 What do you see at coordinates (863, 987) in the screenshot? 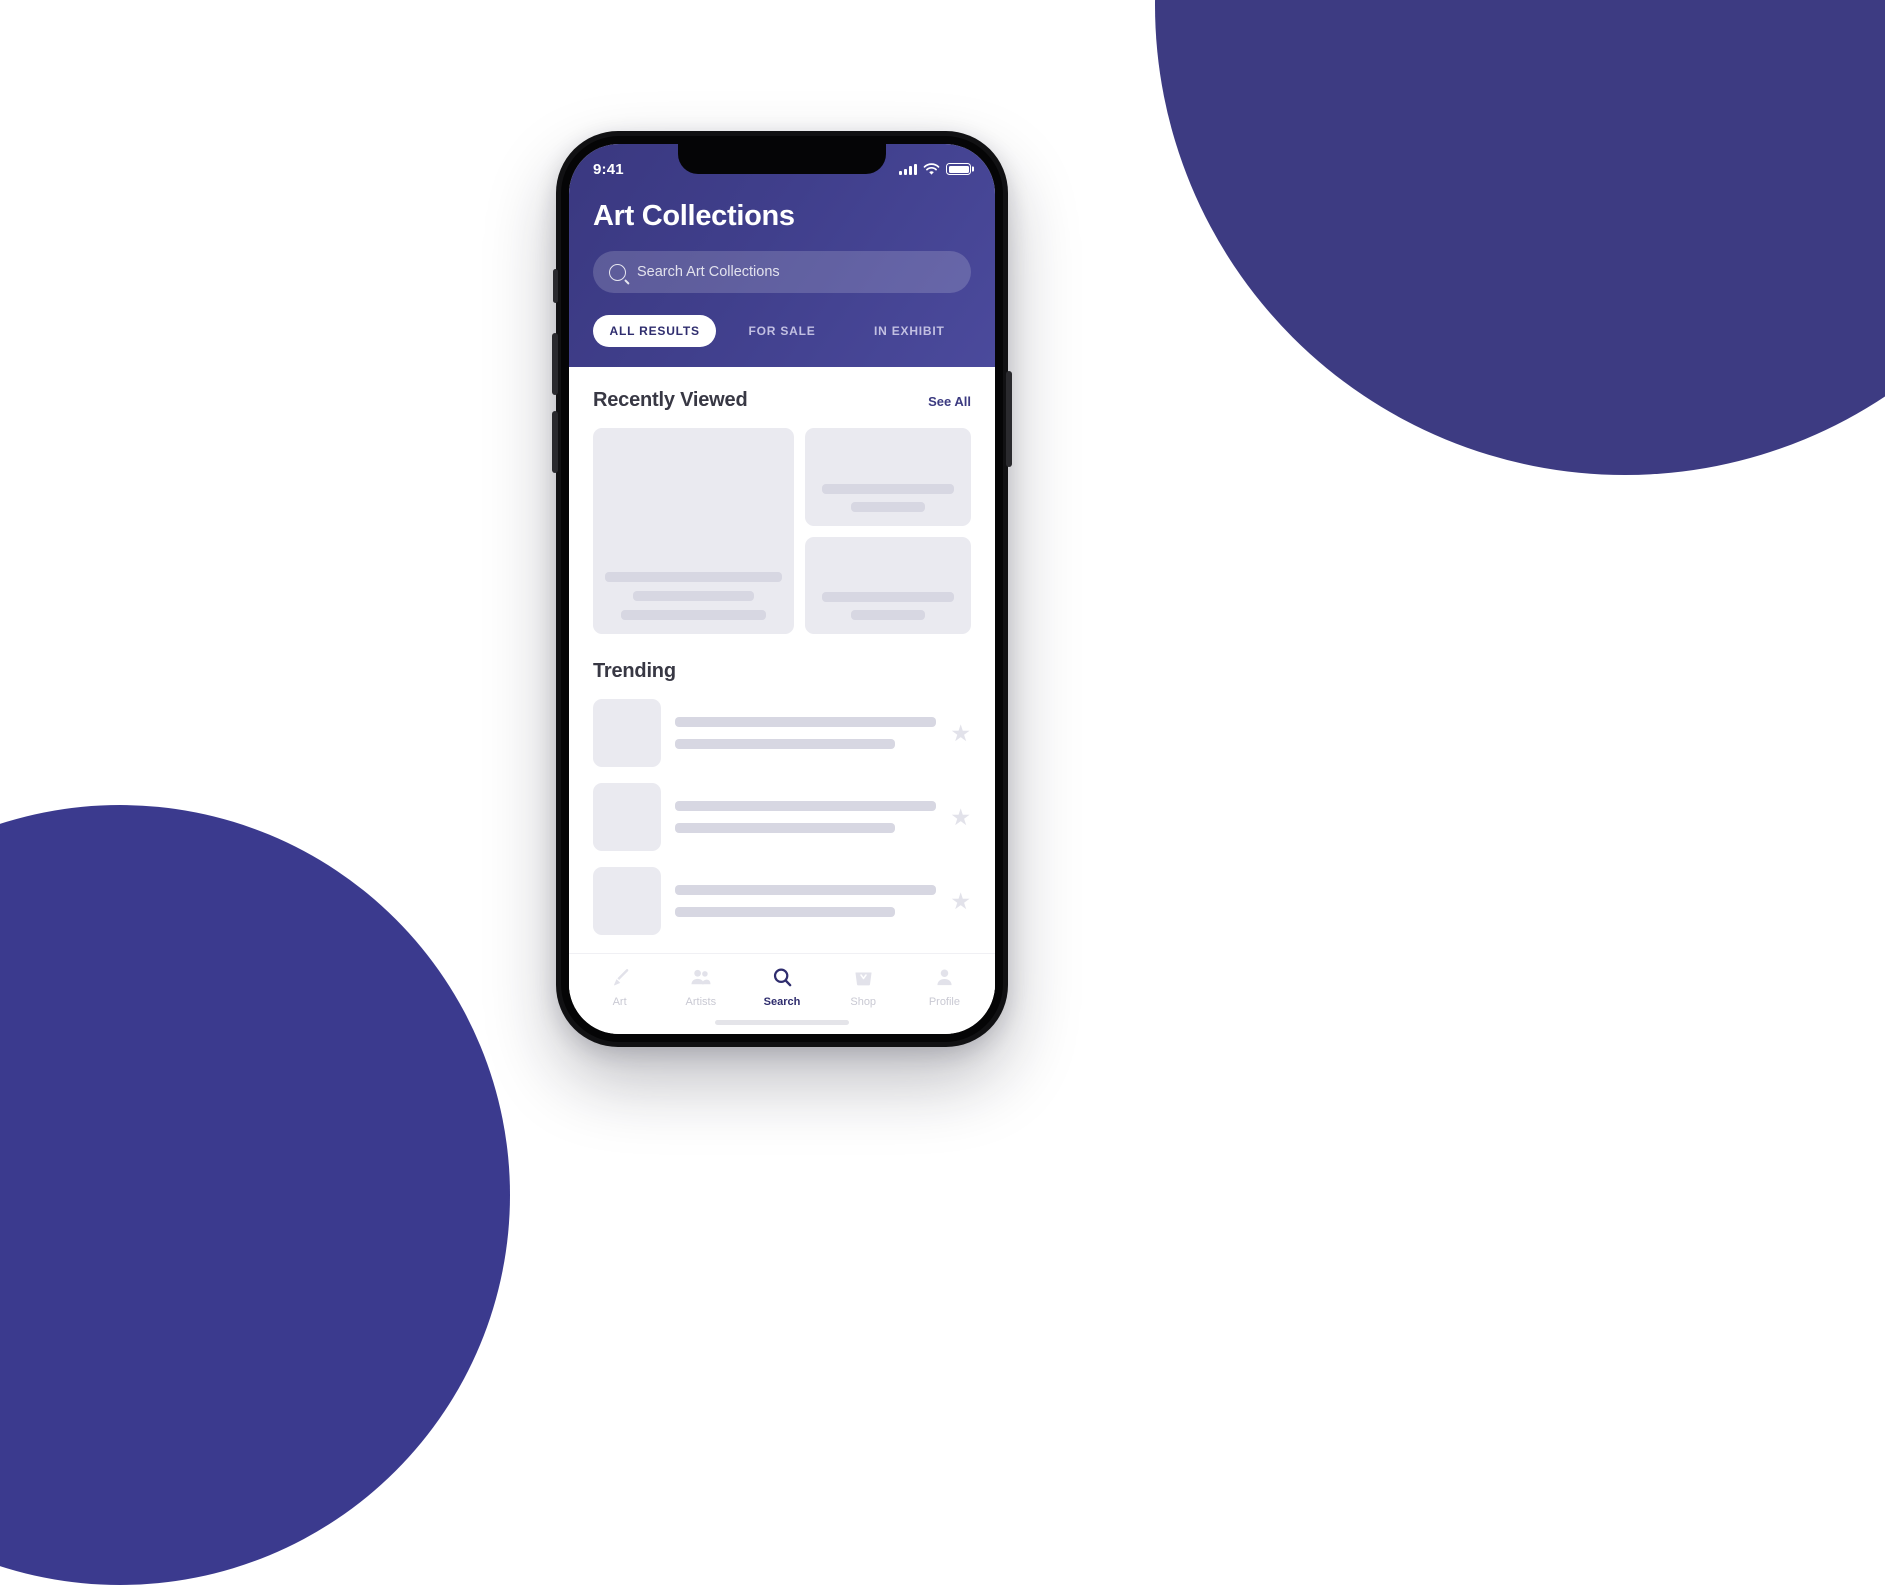
I see `tab-shop: Shop` at bounding box center [863, 987].